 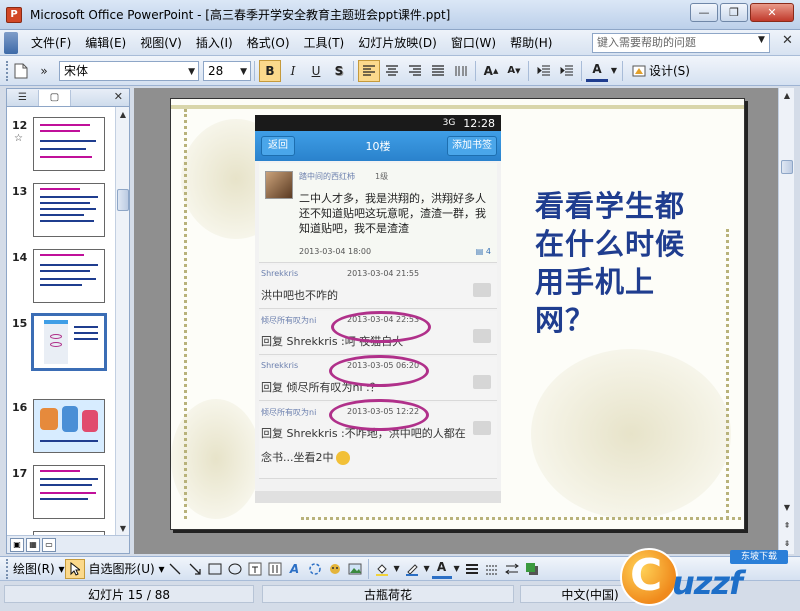 What do you see at coordinates (20, 257) in the screenshot?
I see `slide-number: 14` at bounding box center [20, 257].